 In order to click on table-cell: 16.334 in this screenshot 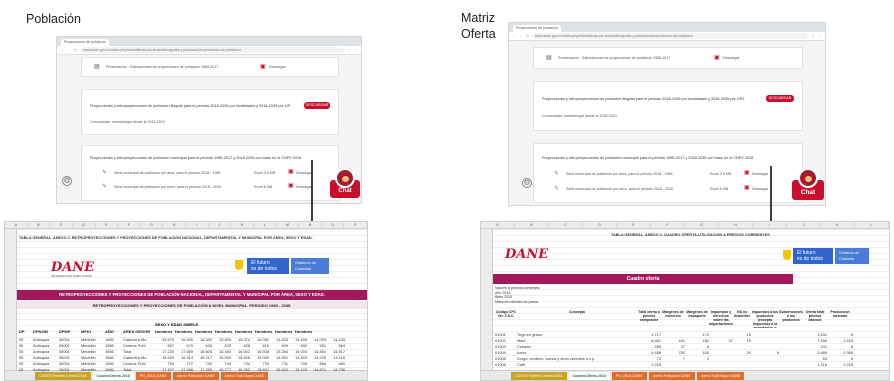, I will do `click(202, 339)`.